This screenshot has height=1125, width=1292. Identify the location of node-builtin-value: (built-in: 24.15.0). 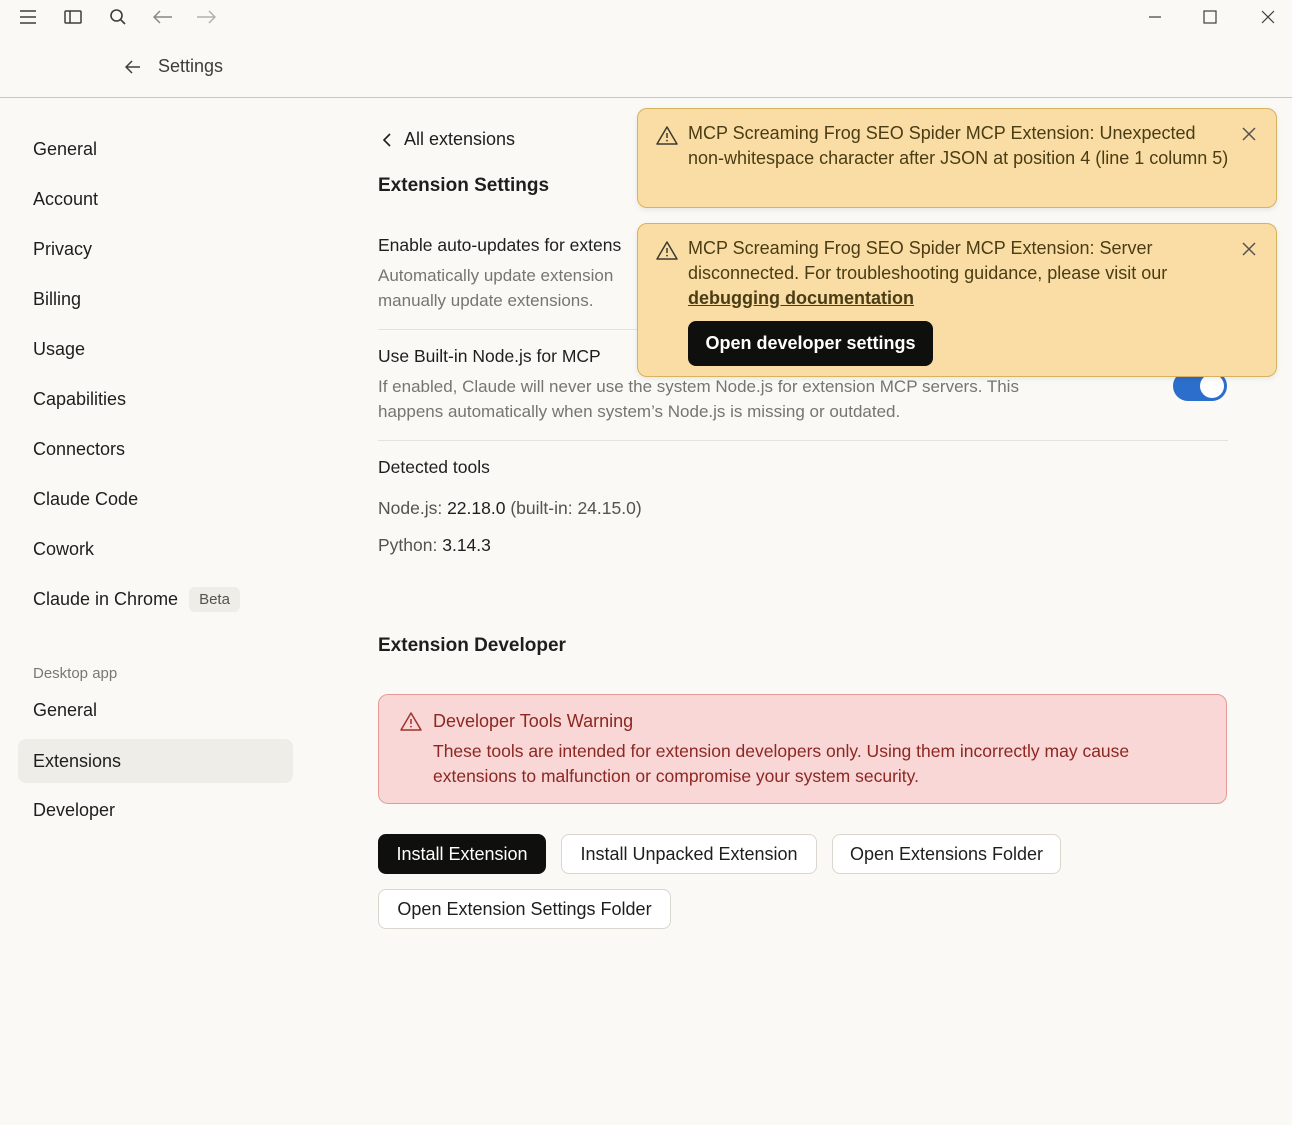
(576, 508).